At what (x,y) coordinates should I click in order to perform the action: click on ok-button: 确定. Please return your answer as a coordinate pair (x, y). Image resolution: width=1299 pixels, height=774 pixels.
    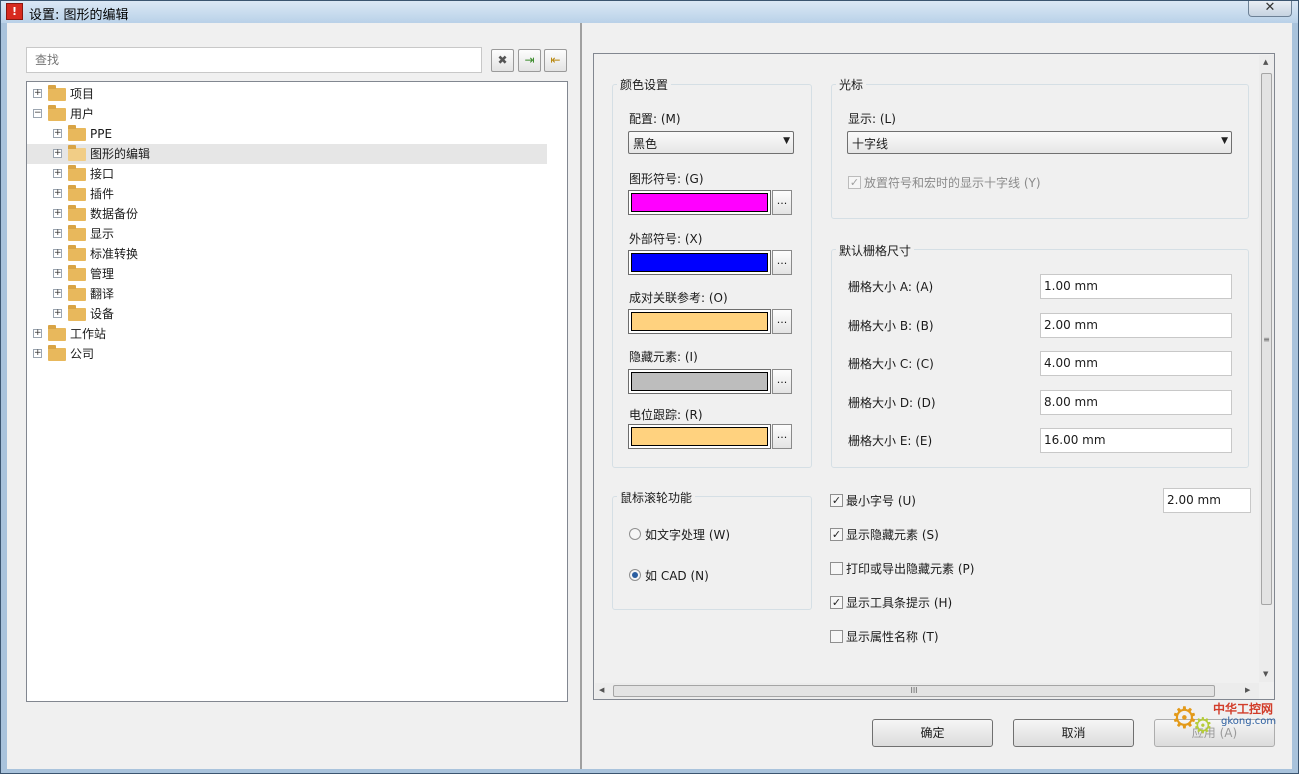
    Looking at the image, I should click on (932, 733).